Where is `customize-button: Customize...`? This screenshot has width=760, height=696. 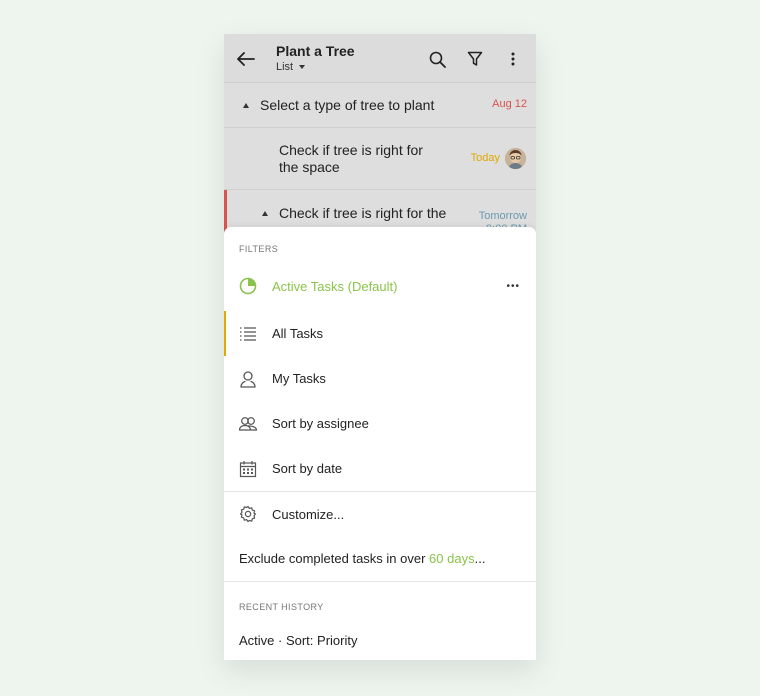
customize-button: Customize... is located at coordinates (380, 514).